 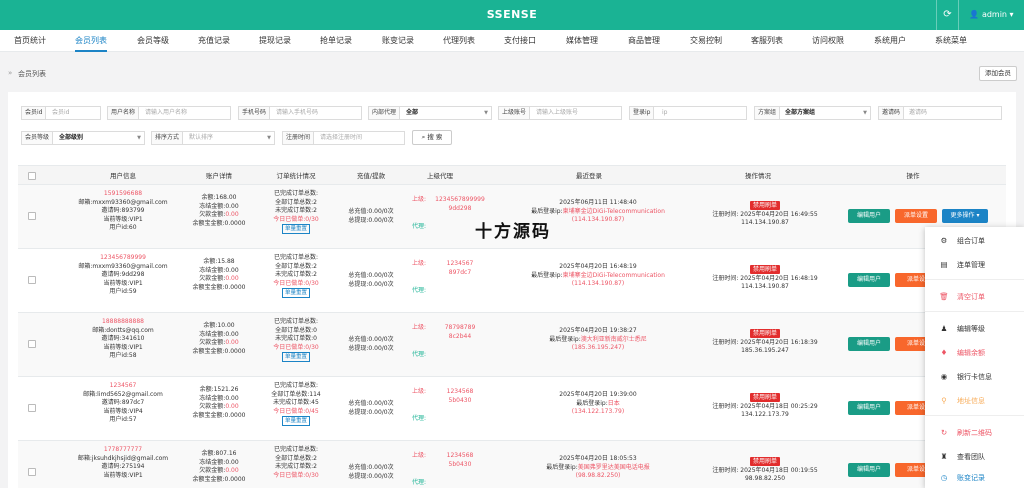 What do you see at coordinates (765, 287) in the screenshot?
I see `register-ip: 114.134.190.87` at bounding box center [765, 287].